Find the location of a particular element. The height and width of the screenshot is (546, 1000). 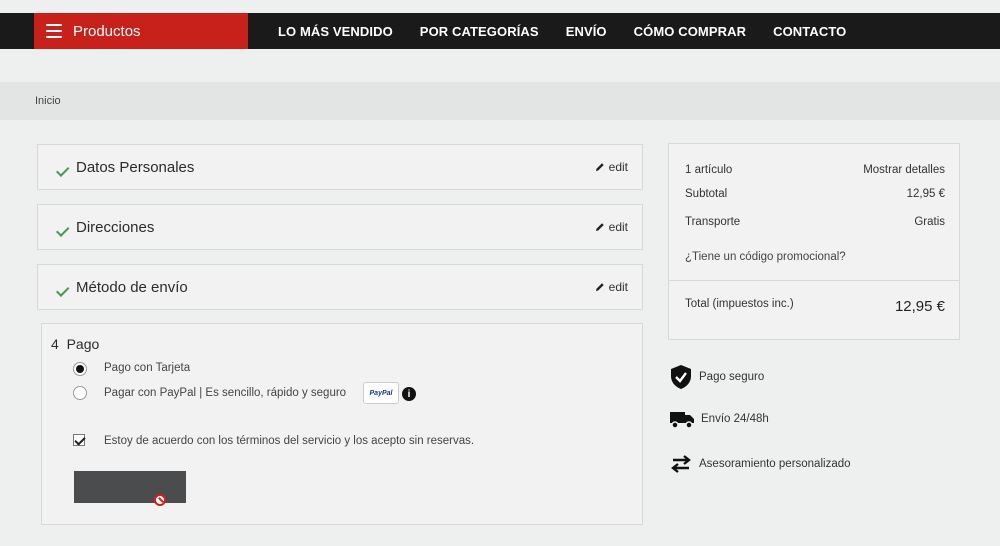

card-payment-label: Pago con Tarjeta is located at coordinates (147, 368).